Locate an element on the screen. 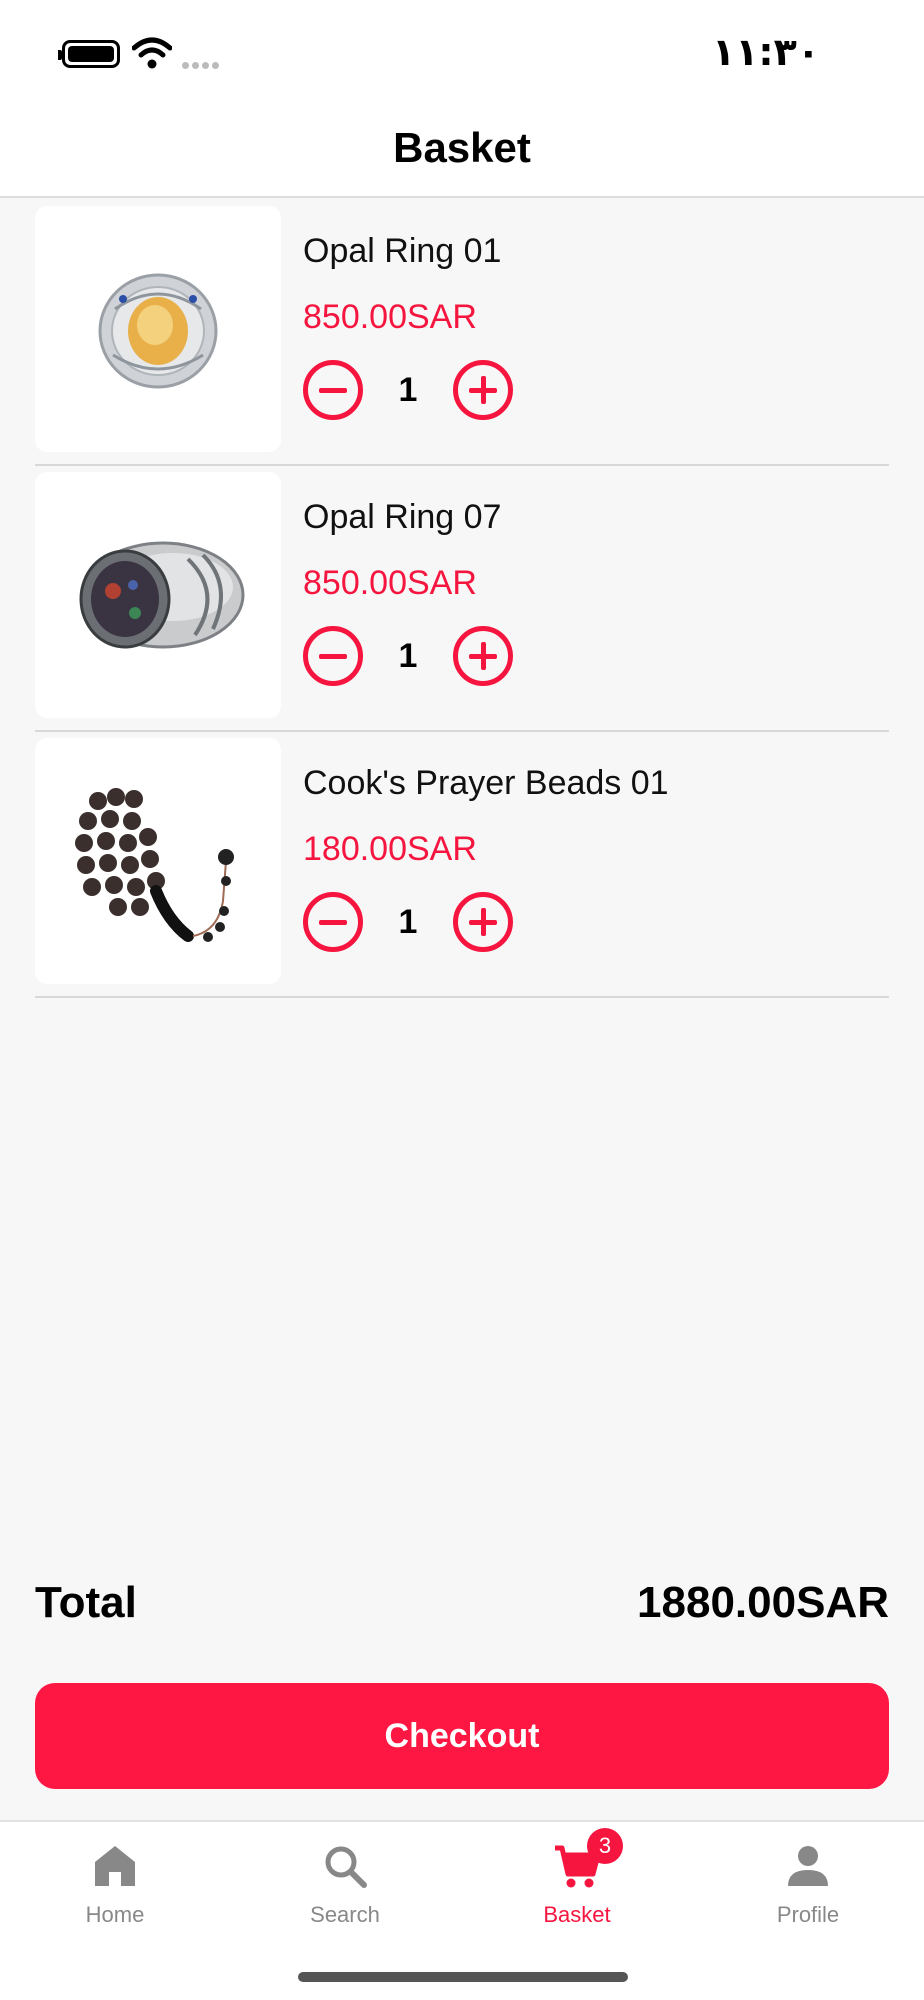 This screenshot has height=2000, width=924. item-name: Cook's Prayer Beads 01 is located at coordinates (486, 783).